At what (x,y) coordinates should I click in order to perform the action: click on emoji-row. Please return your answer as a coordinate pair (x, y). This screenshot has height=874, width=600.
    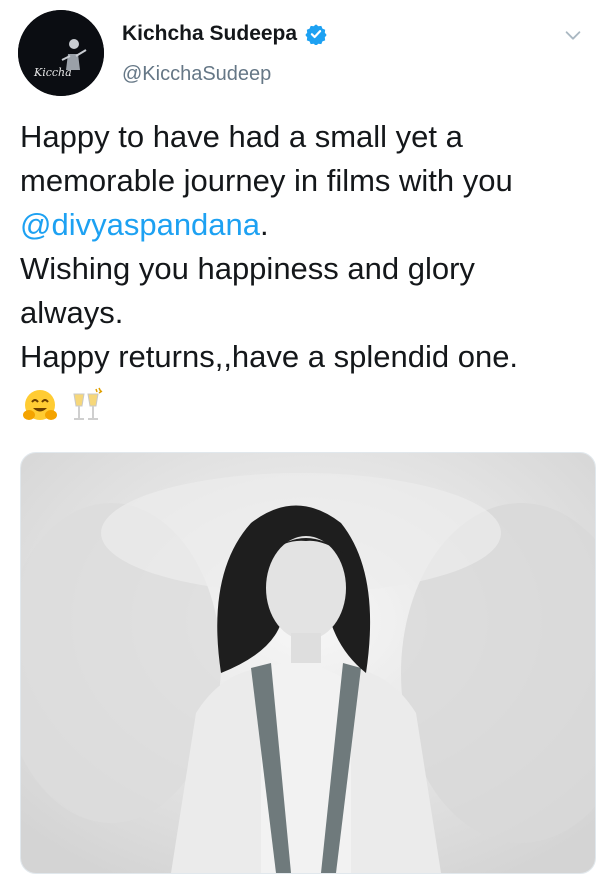
    Looking at the image, I should click on (63, 406).